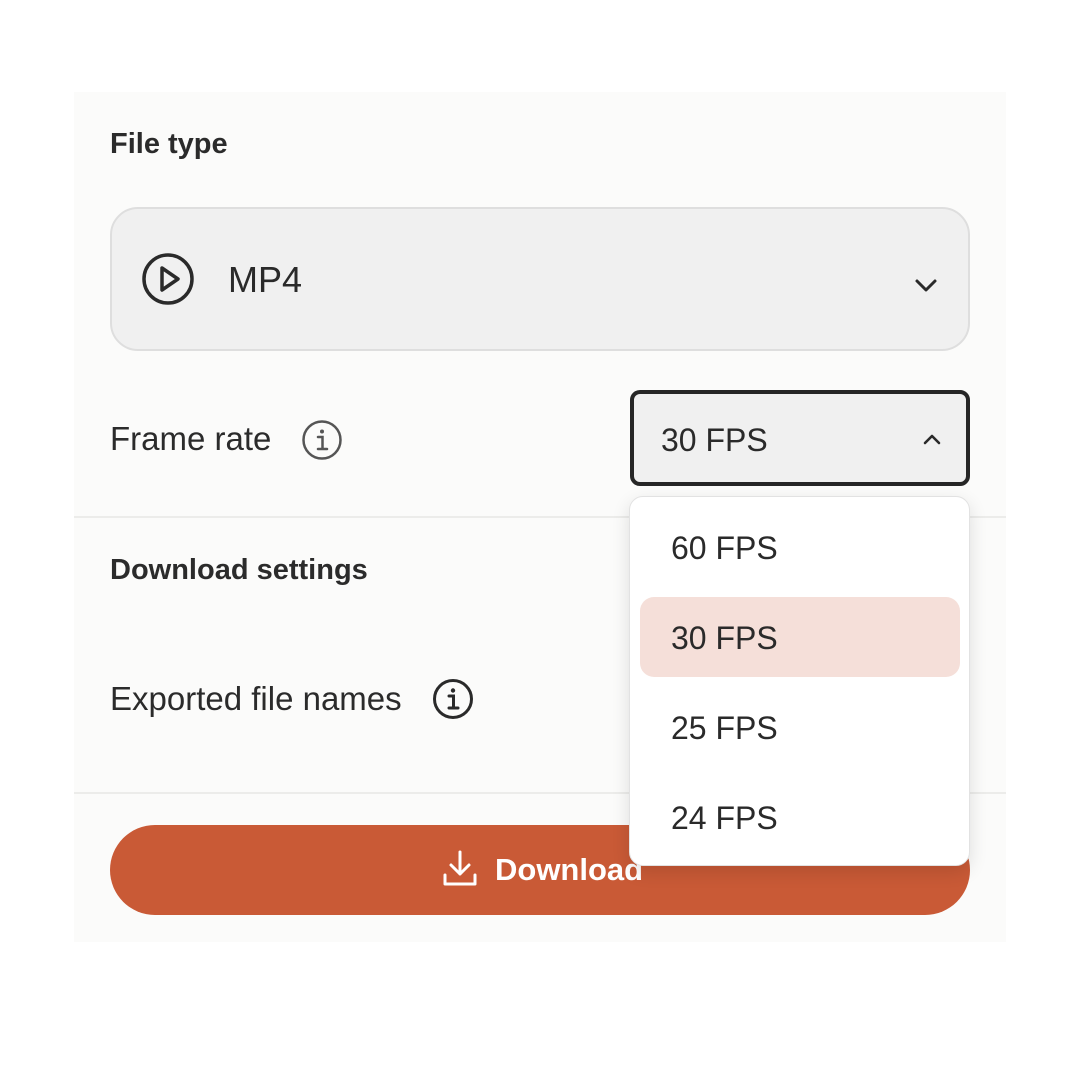 The width and height of the screenshot is (1080, 1080). What do you see at coordinates (540, 279) in the screenshot?
I see `file-type-select: MP4` at bounding box center [540, 279].